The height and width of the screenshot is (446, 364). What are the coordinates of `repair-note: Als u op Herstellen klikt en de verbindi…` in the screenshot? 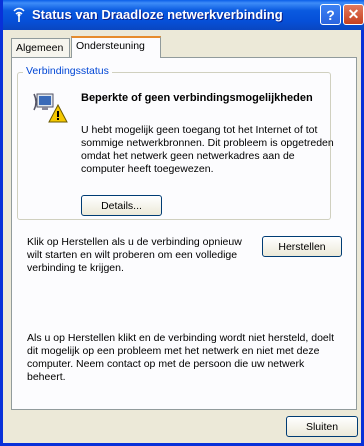 It's located at (181, 357).